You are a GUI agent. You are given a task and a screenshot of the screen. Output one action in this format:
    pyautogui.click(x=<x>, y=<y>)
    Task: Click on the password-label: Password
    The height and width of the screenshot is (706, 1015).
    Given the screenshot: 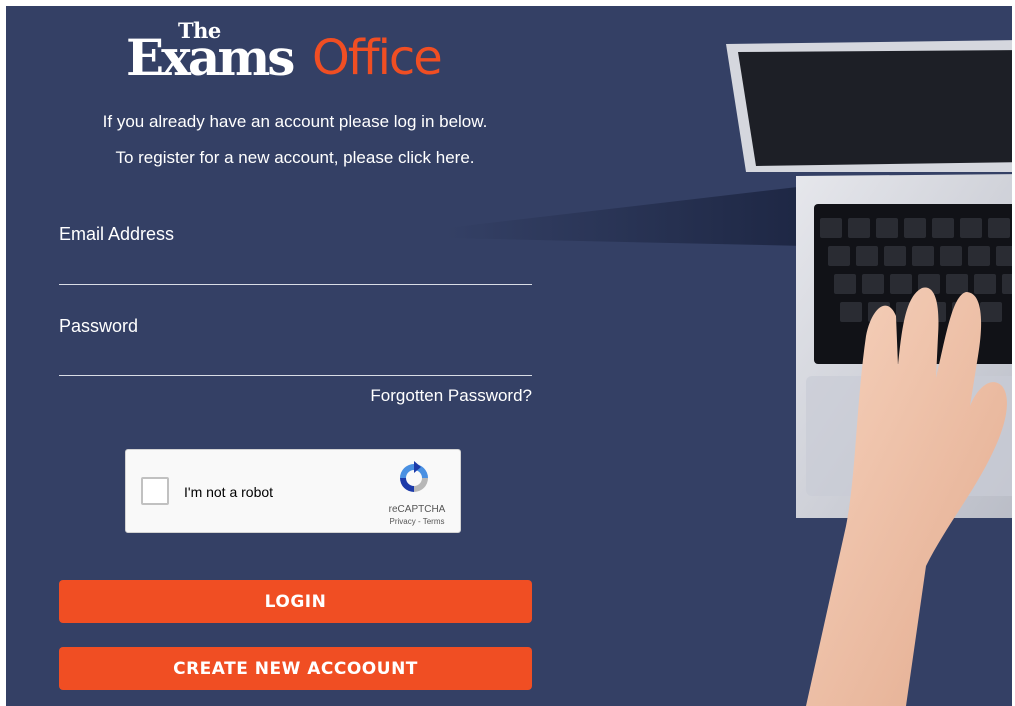 What is the action you would take?
    pyautogui.click(x=99, y=326)
    